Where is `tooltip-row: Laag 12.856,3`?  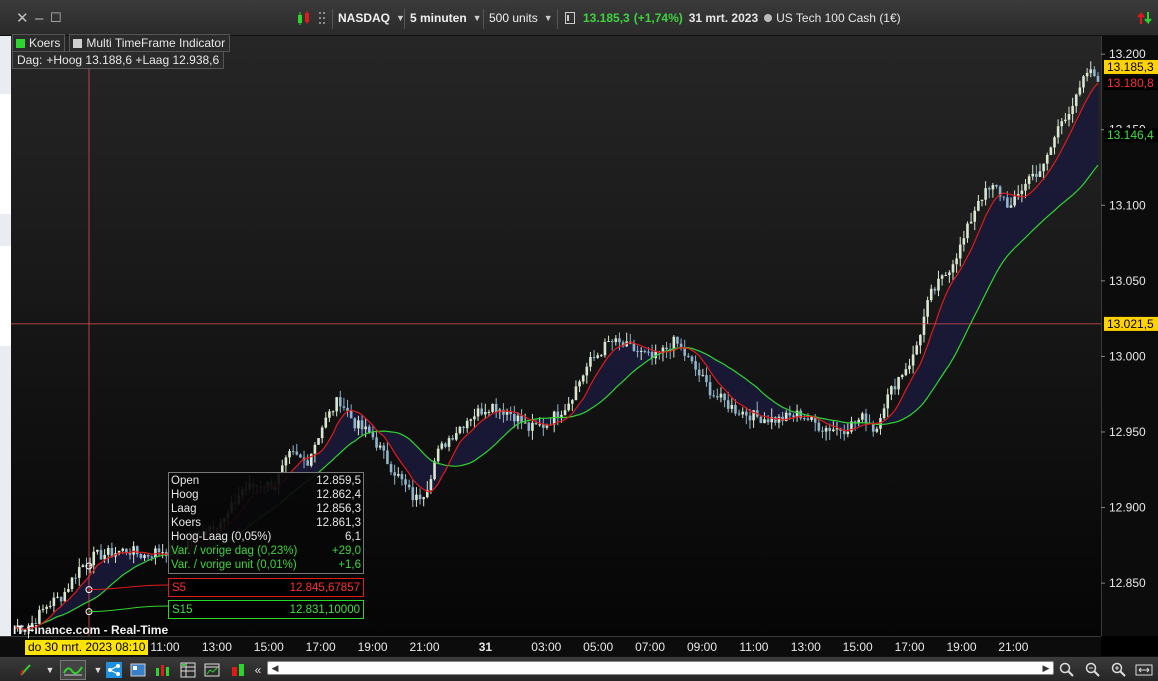
tooltip-row: Laag 12.856,3 is located at coordinates (266, 509).